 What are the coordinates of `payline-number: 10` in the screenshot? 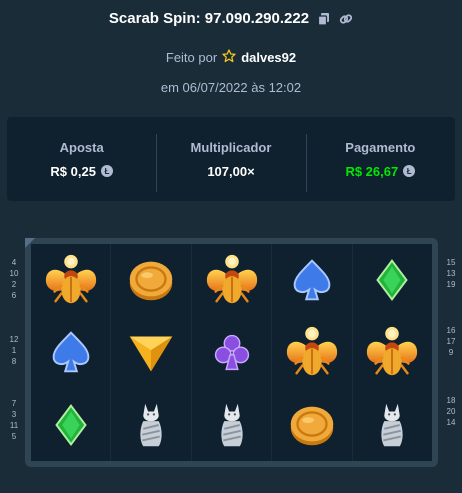 It's located at (14, 273).